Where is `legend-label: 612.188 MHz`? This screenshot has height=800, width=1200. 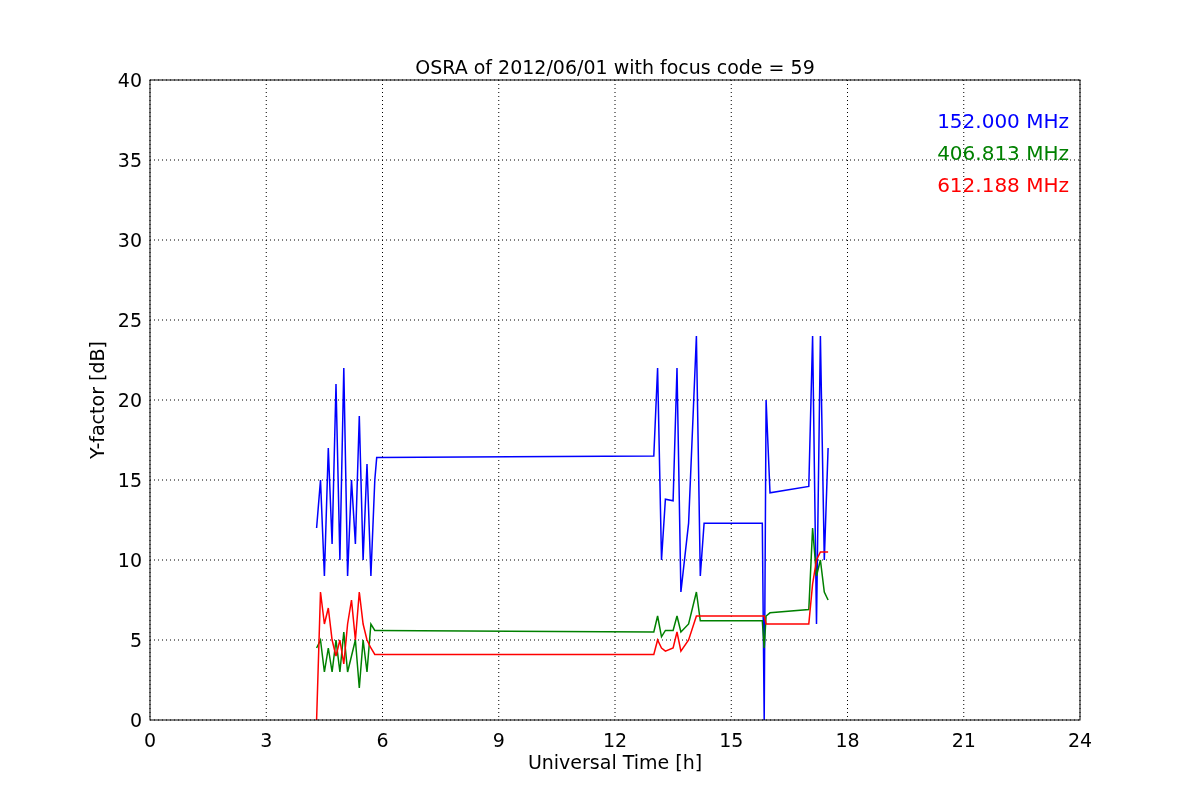 legend-label: 612.188 MHz is located at coordinates (1003, 185).